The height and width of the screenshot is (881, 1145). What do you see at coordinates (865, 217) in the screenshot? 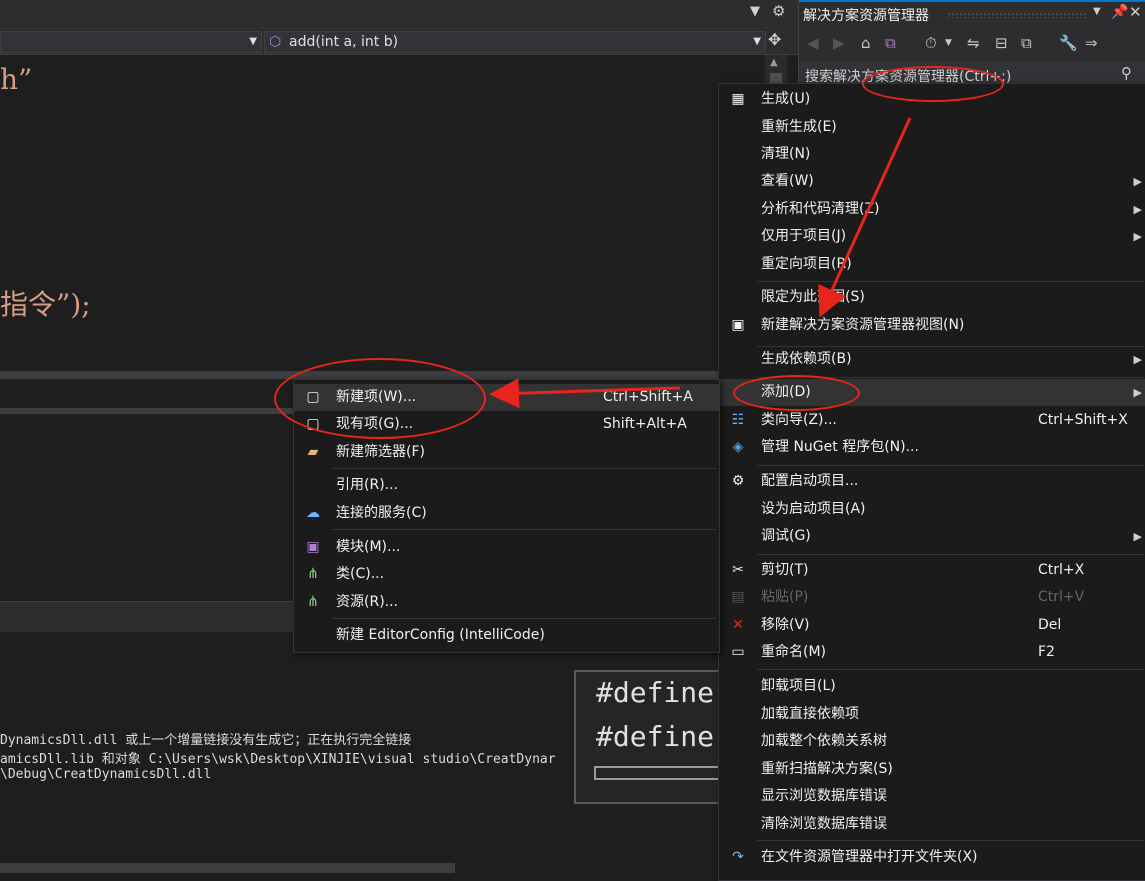
I see `annotation-arrow-to-add` at bounding box center [865, 217].